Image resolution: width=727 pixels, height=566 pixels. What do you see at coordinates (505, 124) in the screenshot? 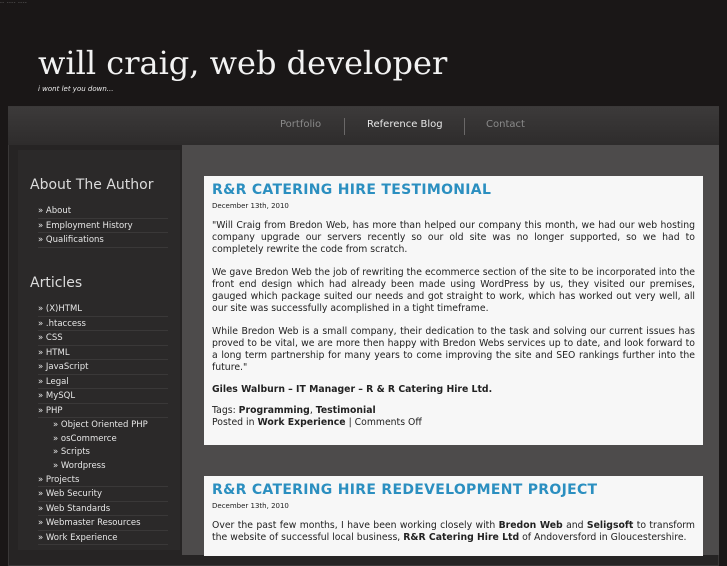
I see `nav-contact: Contact` at bounding box center [505, 124].